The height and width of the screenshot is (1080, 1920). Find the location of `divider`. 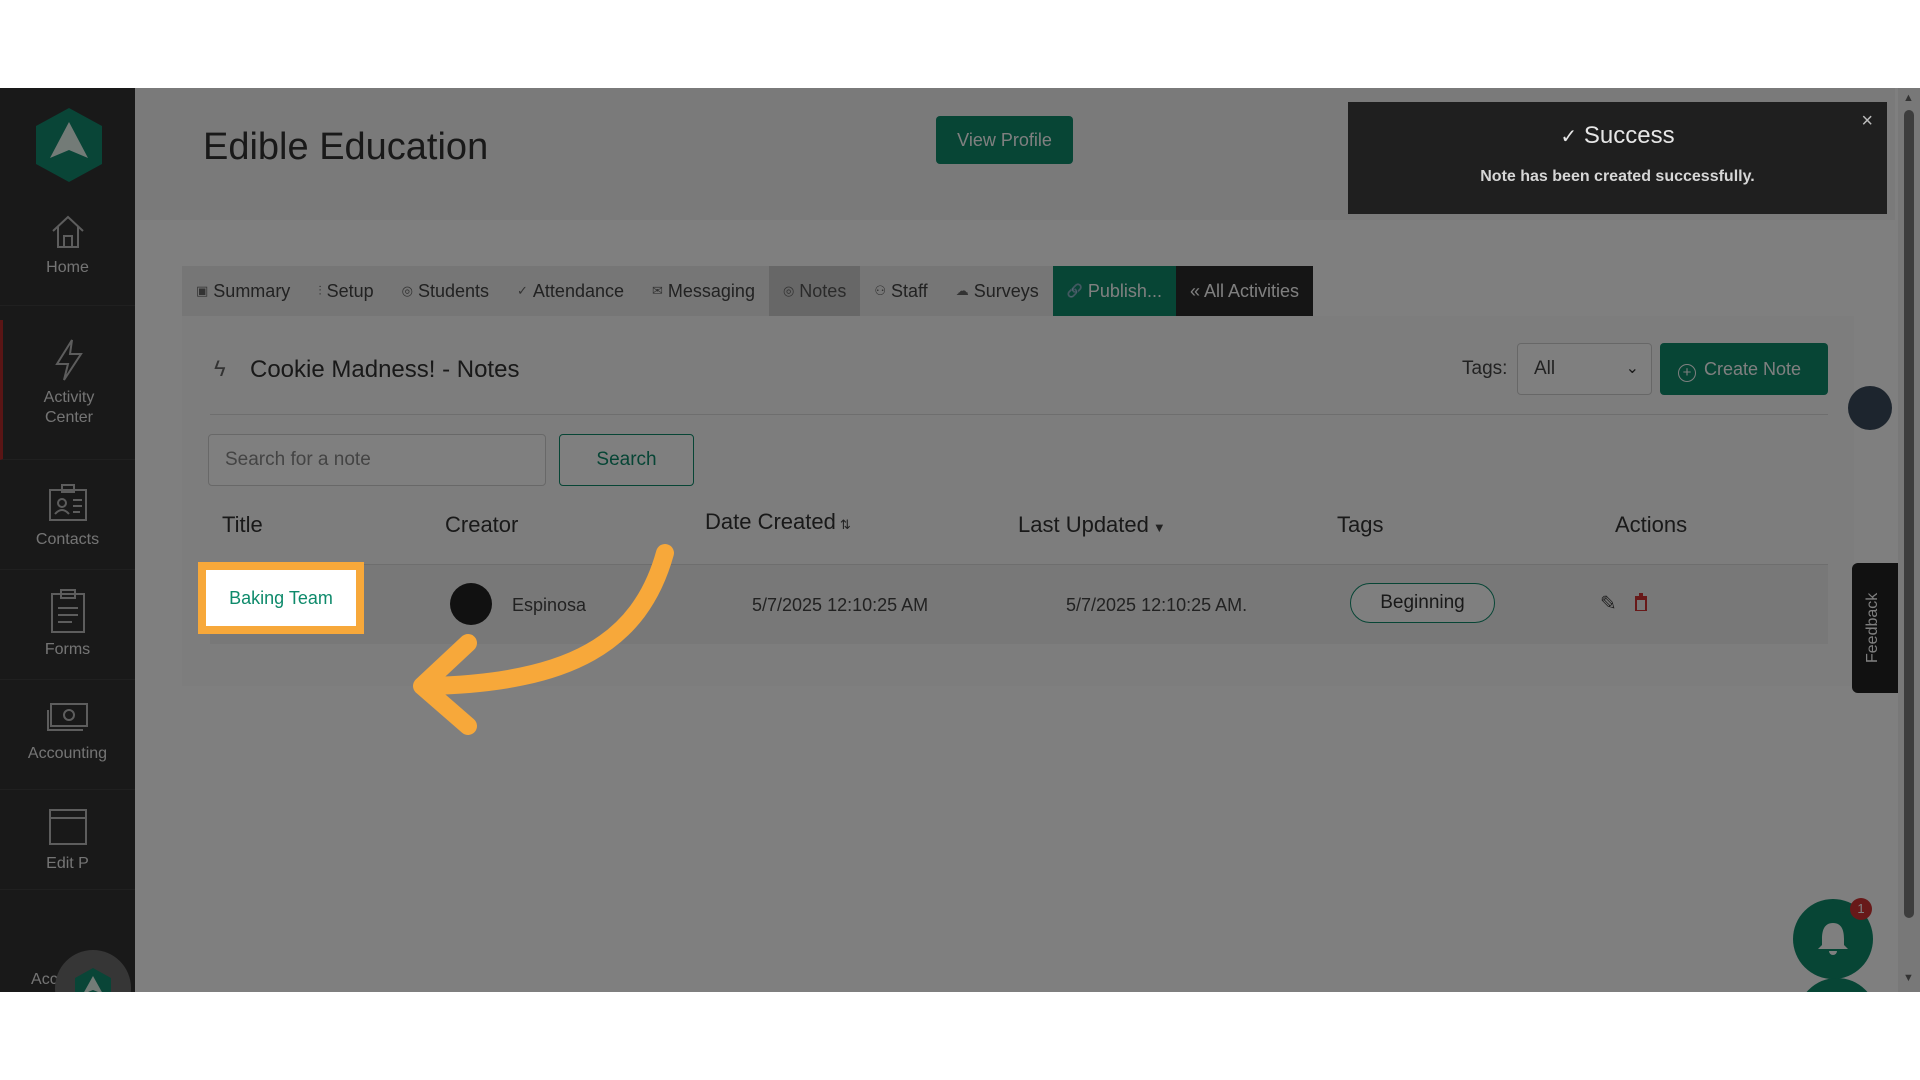

divider is located at coordinates (1019, 414).